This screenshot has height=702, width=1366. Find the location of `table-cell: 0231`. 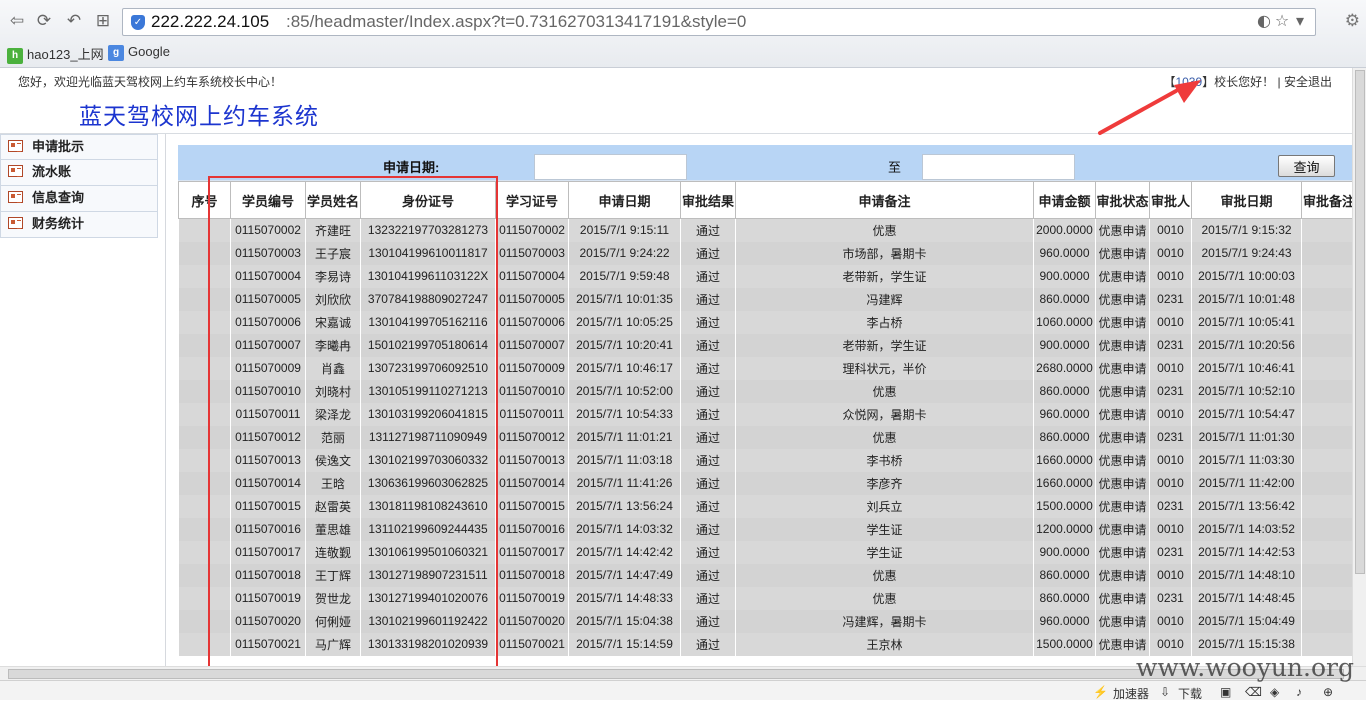

table-cell: 0231 is located at coordinates (1170, 299).